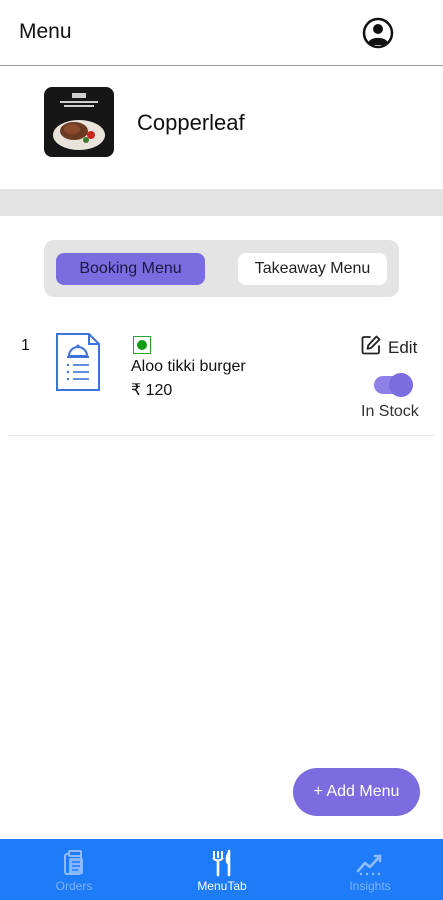 The image size is (443, 900). Describe the element at coordinates (378, 33) in the screenshot. I see `account-circle-icon` at that location.